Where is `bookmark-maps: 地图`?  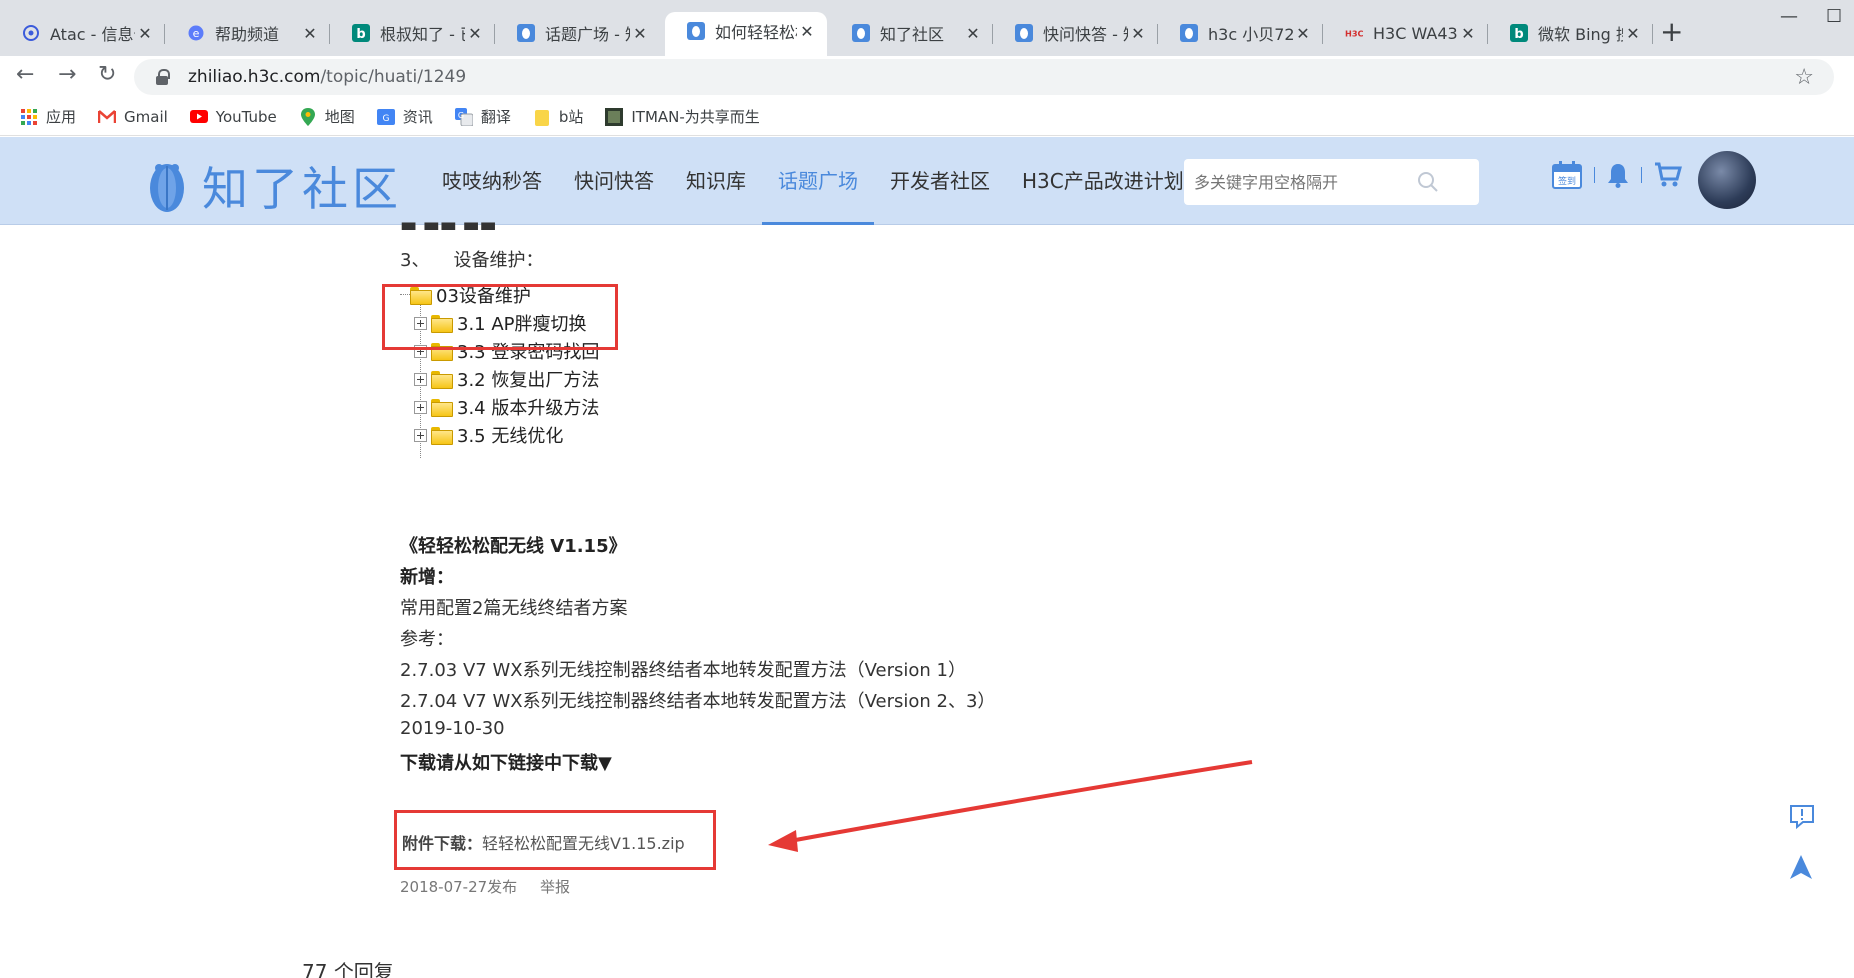
bookmark-maps: 地图 is located at coordinates (327, 116).